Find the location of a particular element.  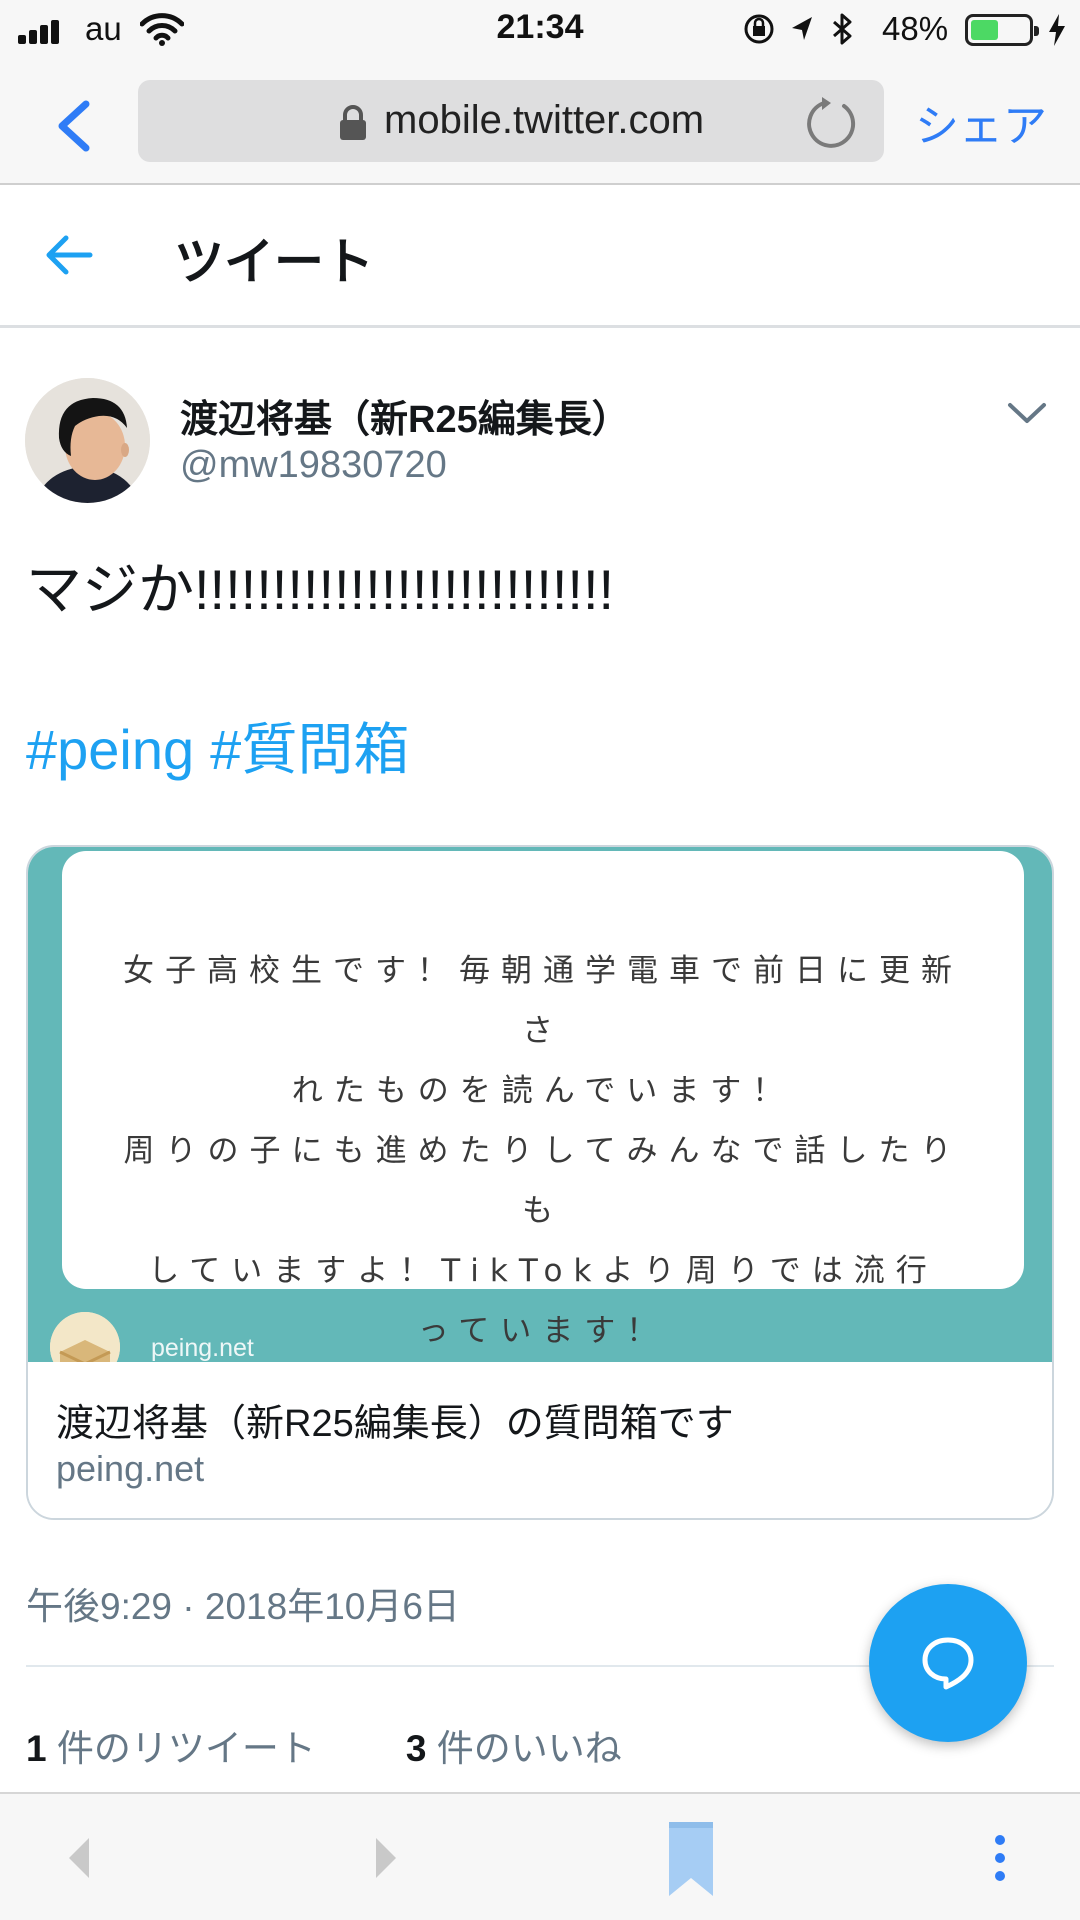

card-meta: 渡辺将基（新R25編集長）の質問箱です peing.net is located at coordinates (540, 1440).